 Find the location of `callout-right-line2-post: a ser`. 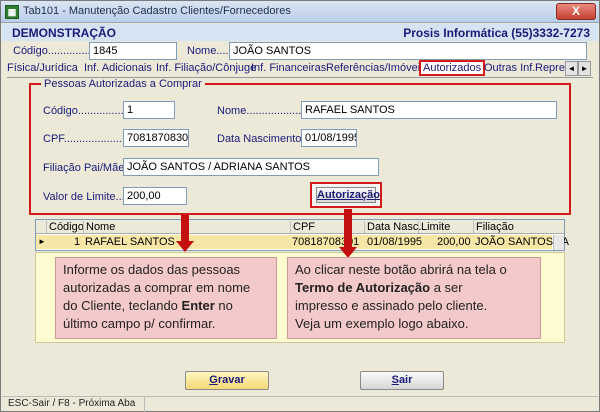

callout-right-line2-post: a ser is located at coordinates (446, 287).